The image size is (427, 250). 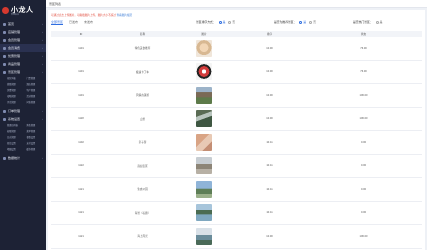 I want to click on row-name: 特色美食推荐, so click(x=142, y=49).